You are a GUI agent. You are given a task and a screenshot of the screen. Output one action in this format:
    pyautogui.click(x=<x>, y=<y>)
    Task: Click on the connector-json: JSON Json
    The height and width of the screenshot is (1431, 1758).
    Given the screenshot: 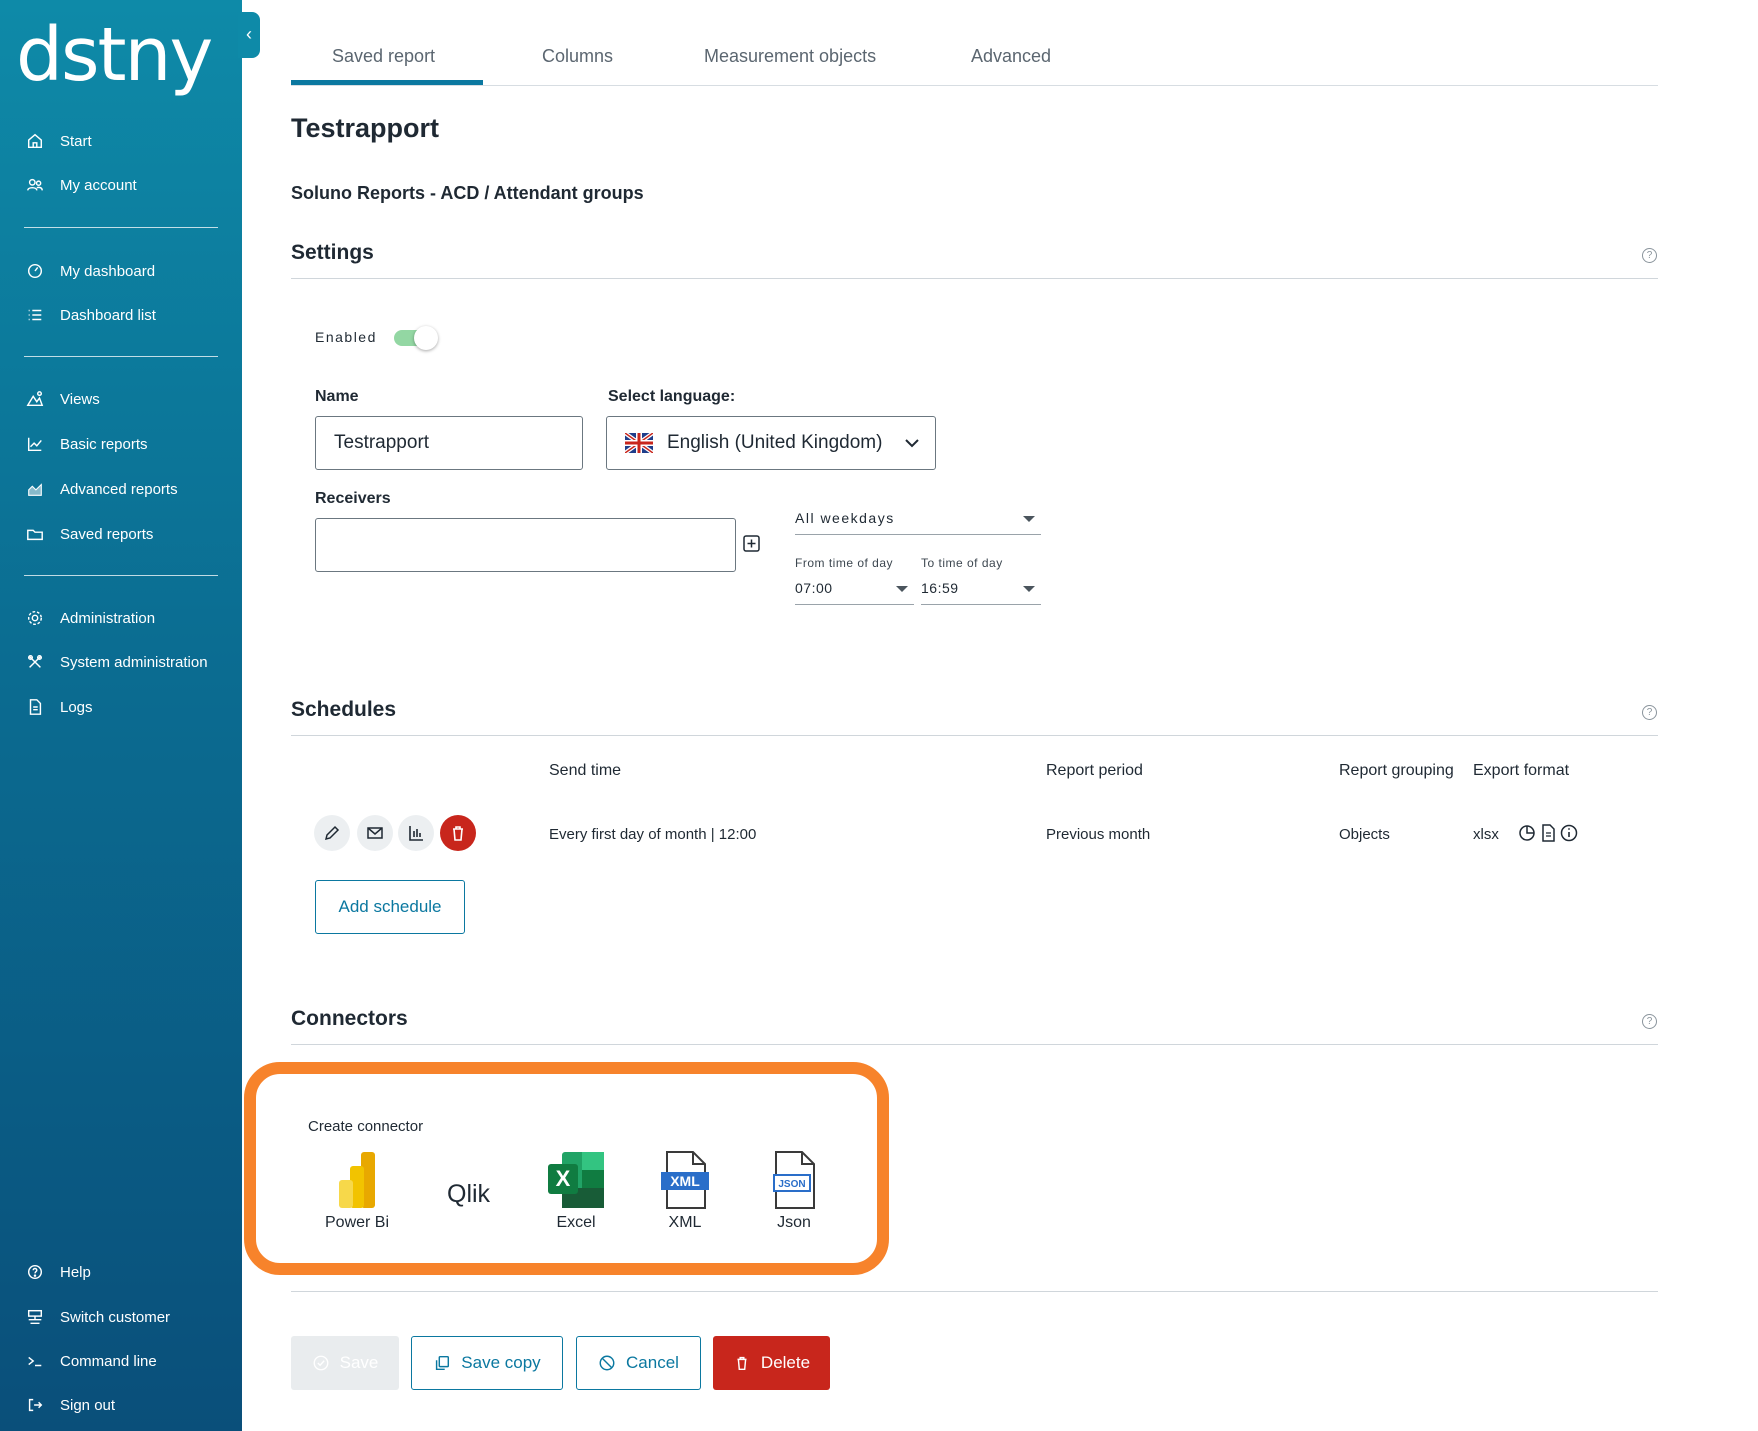 What is the action you would take?
    pyautogui.click(x=794, y=1191)
    